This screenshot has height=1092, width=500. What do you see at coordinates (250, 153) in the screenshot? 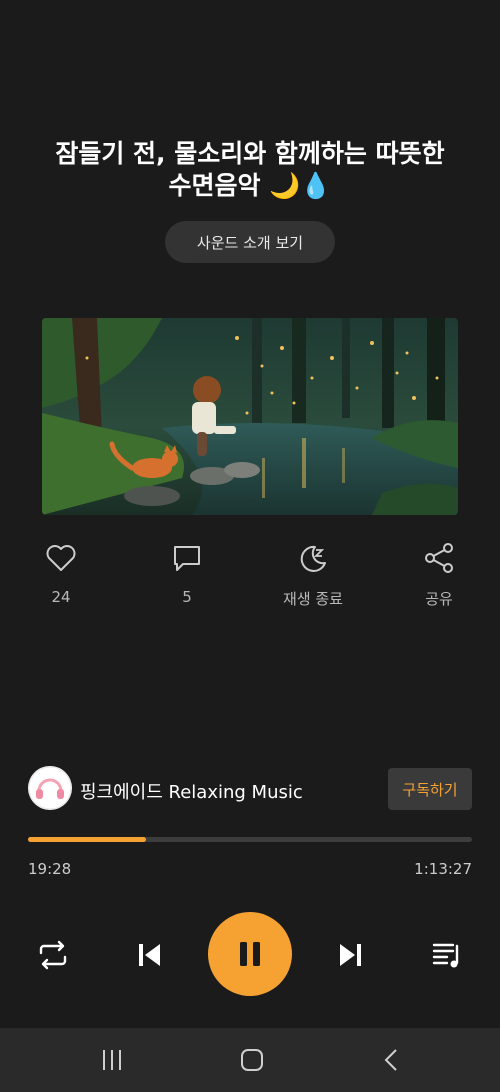
I see `track-title-line1: 잠들기 전, 물소리와 함께하는 따뜻한` at bounding box center [250, 153].